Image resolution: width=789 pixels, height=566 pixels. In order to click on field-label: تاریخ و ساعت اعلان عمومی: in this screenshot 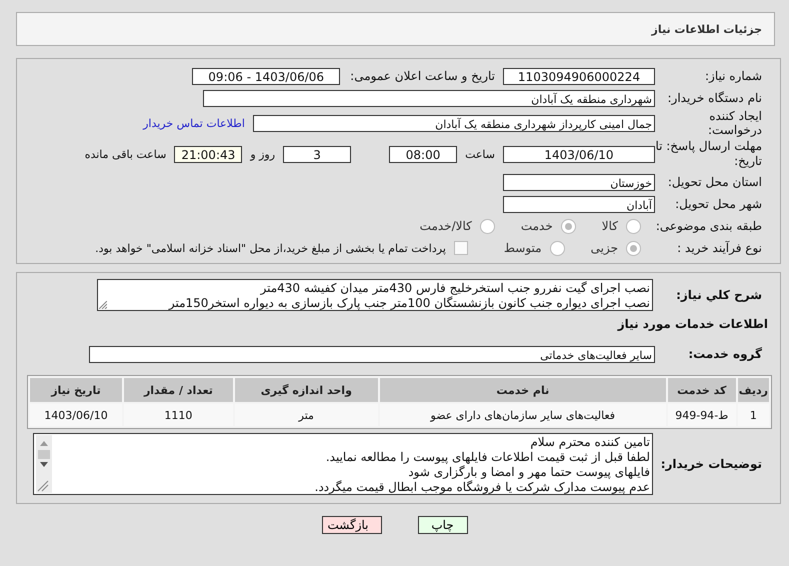, I will do `click(422, 76)`.